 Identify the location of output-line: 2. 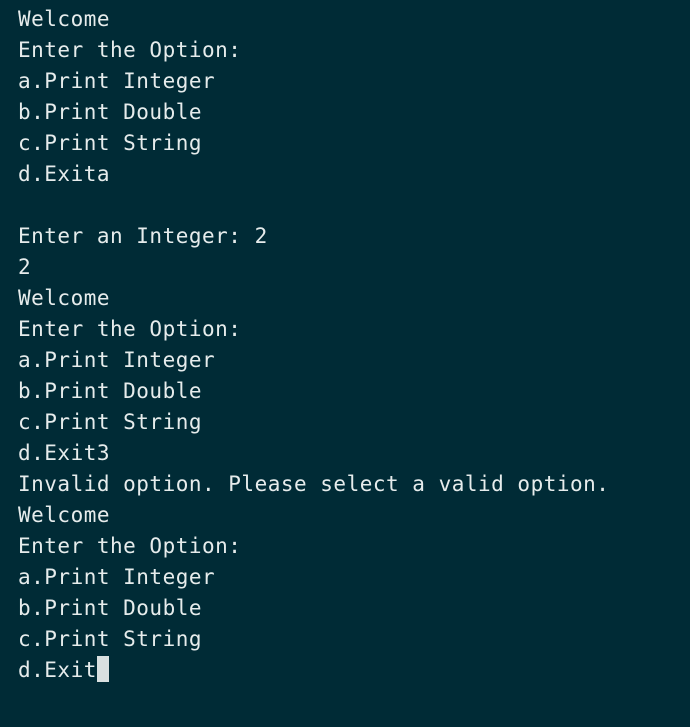
(25, 267).